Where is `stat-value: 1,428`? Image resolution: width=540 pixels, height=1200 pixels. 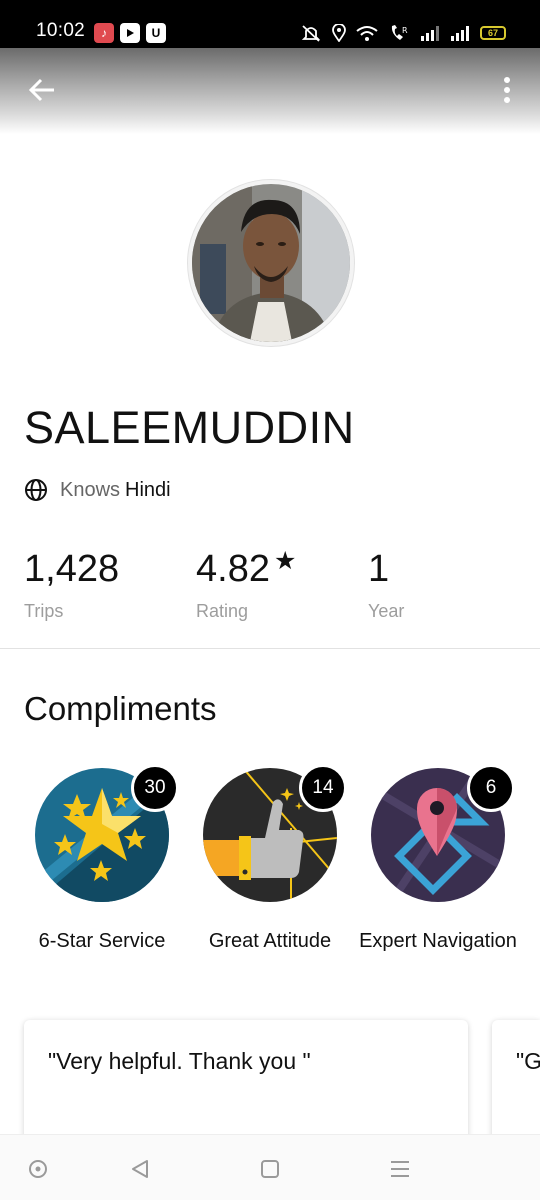 stat-value: 1,428 is located at coordinates (72, 569).